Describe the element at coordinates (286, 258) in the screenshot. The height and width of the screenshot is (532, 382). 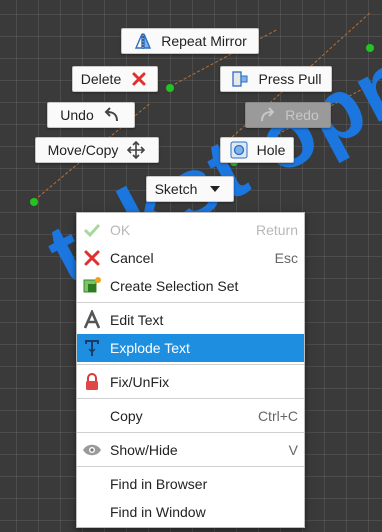
I see `menu-item-shortcut: Esc` at that location.